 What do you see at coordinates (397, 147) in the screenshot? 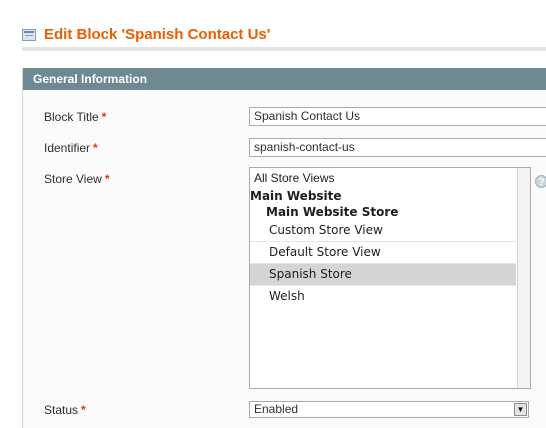
I see `identifier-input: spanish-contact-us` at bounding box center [397, 147].